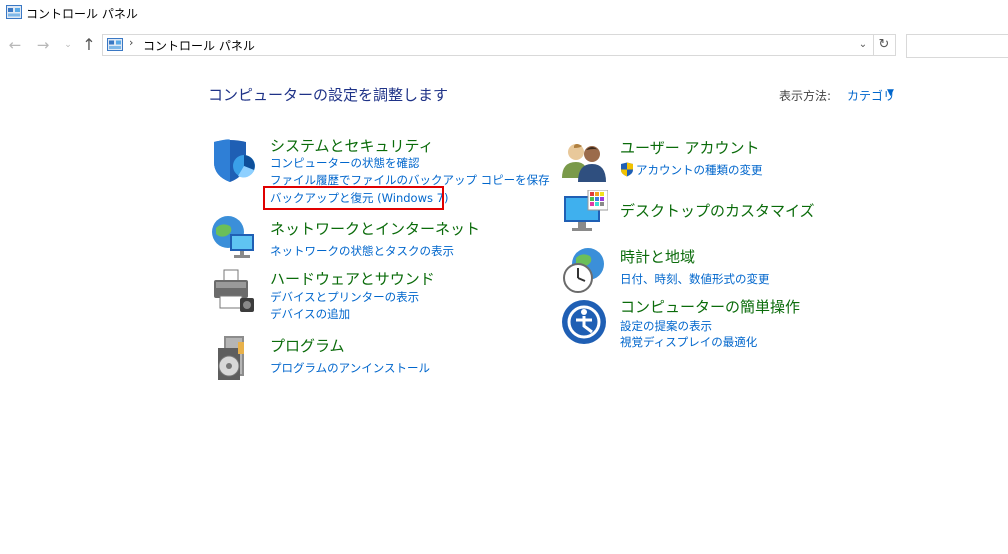 The width and height of the screenshot is (1008, 554). Describe the element at coordinates (43, 45) in the screenshot. I see `forward-arrow-icon: →` at that location.